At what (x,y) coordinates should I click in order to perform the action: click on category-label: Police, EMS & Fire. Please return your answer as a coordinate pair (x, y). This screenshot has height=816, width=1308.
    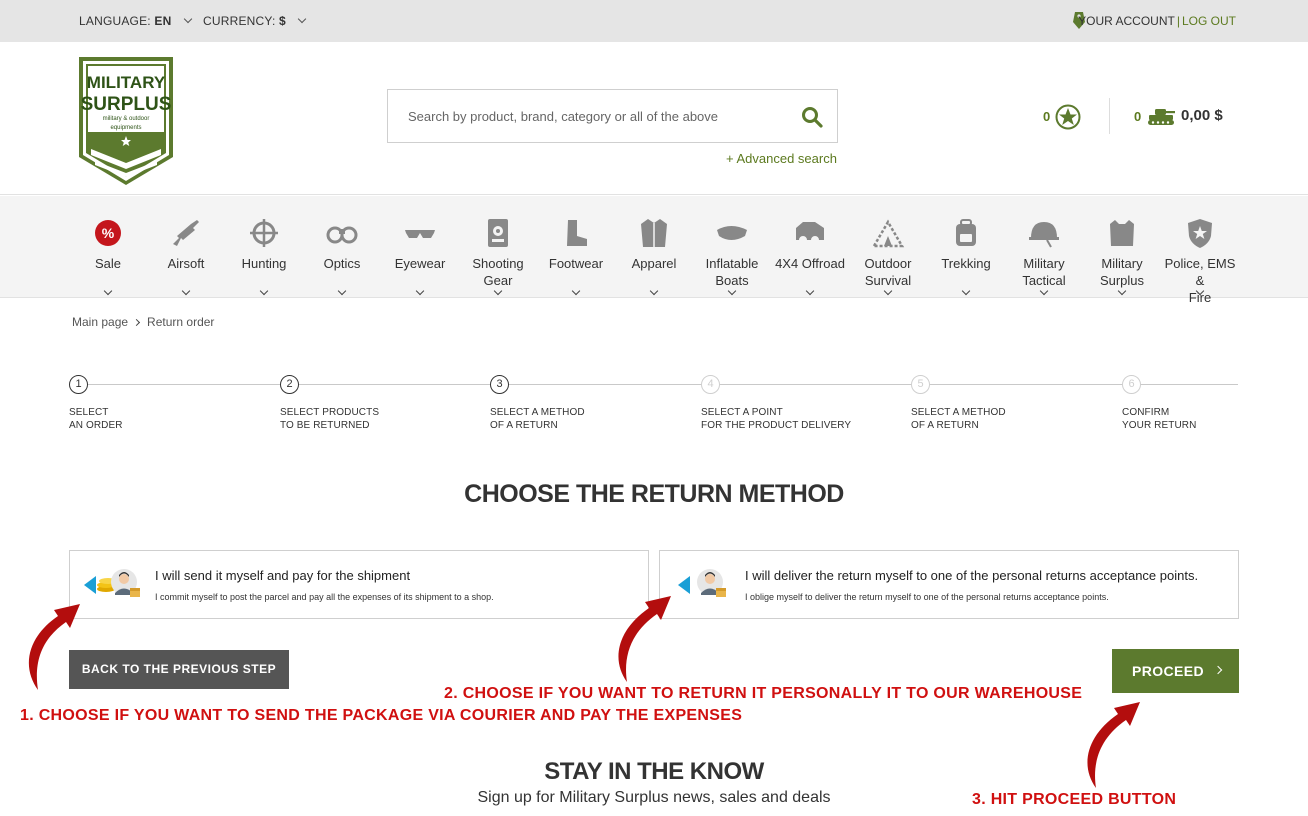
    Looking at the image, I should click on (1200, 280).